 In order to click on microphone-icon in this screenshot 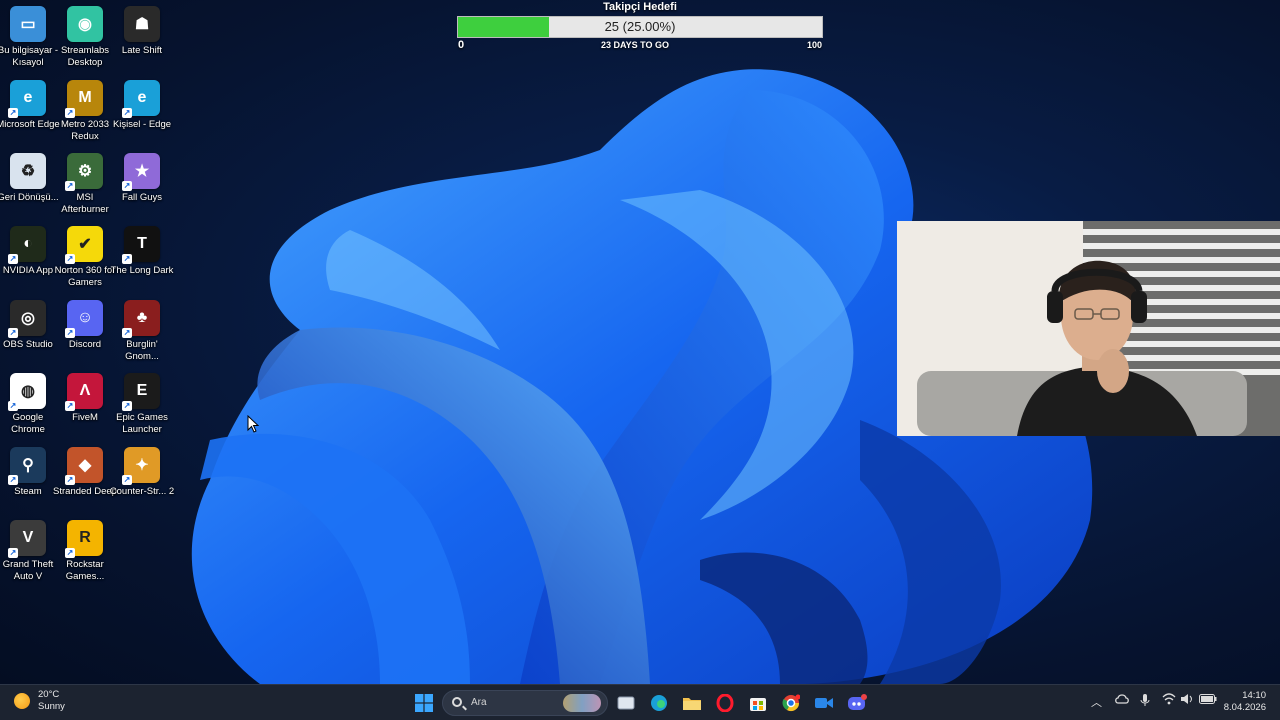, I will do `click(1145, 701)`.